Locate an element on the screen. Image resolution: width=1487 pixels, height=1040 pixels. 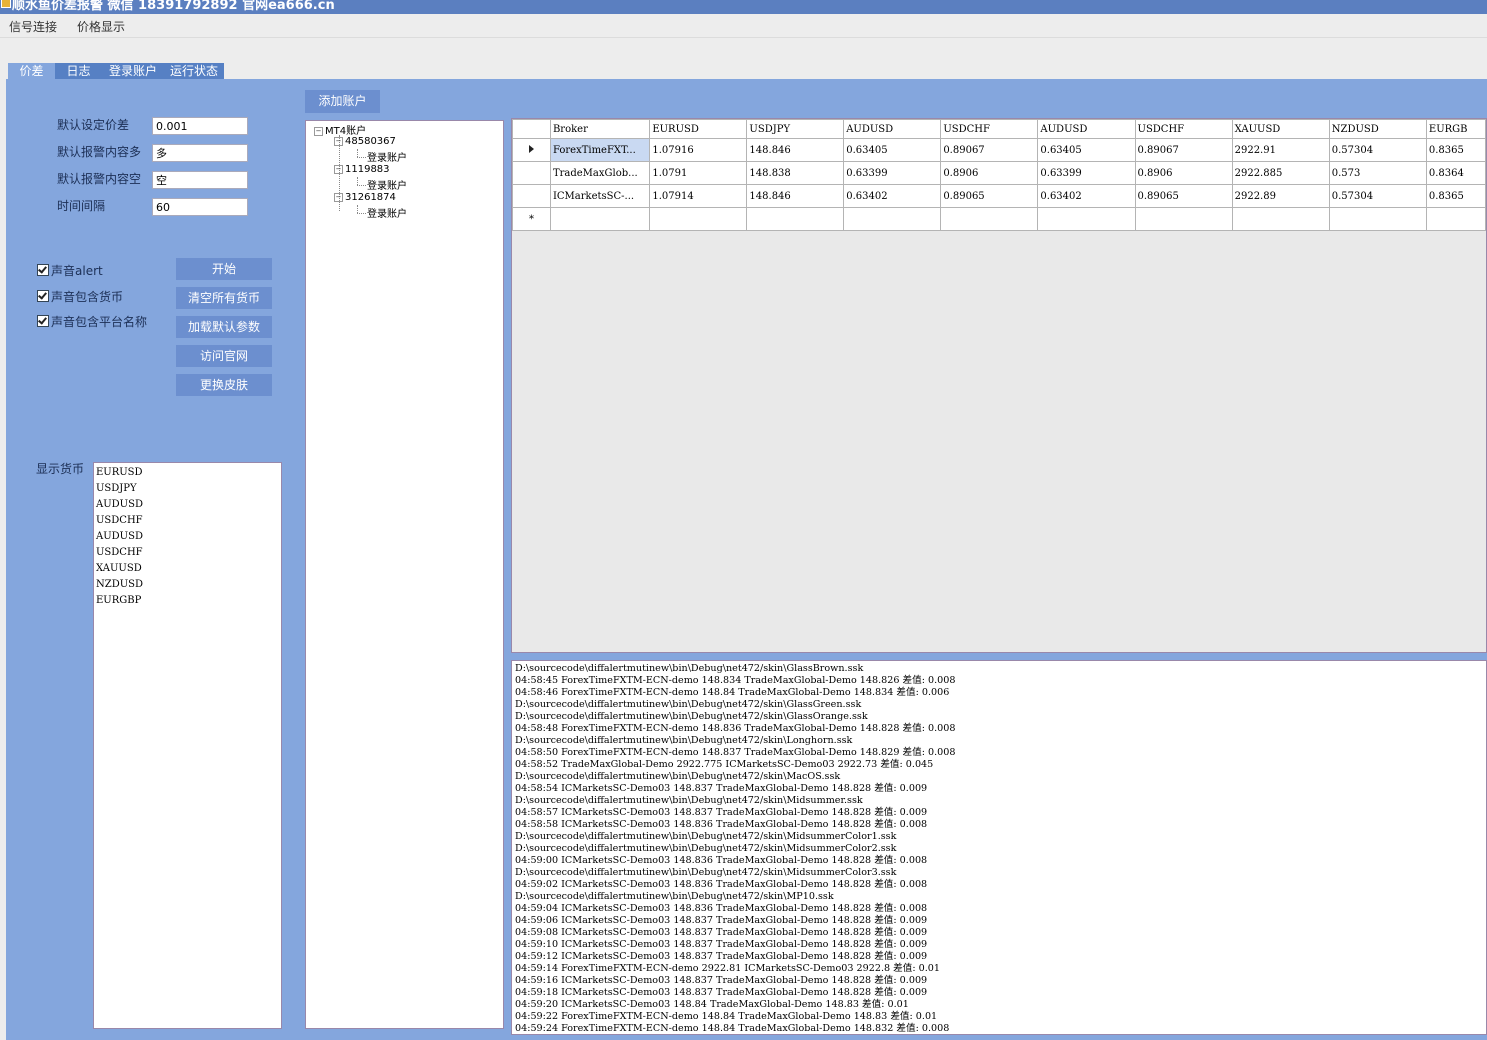
column-header: EURUSD is located at coordinates (698, 129).